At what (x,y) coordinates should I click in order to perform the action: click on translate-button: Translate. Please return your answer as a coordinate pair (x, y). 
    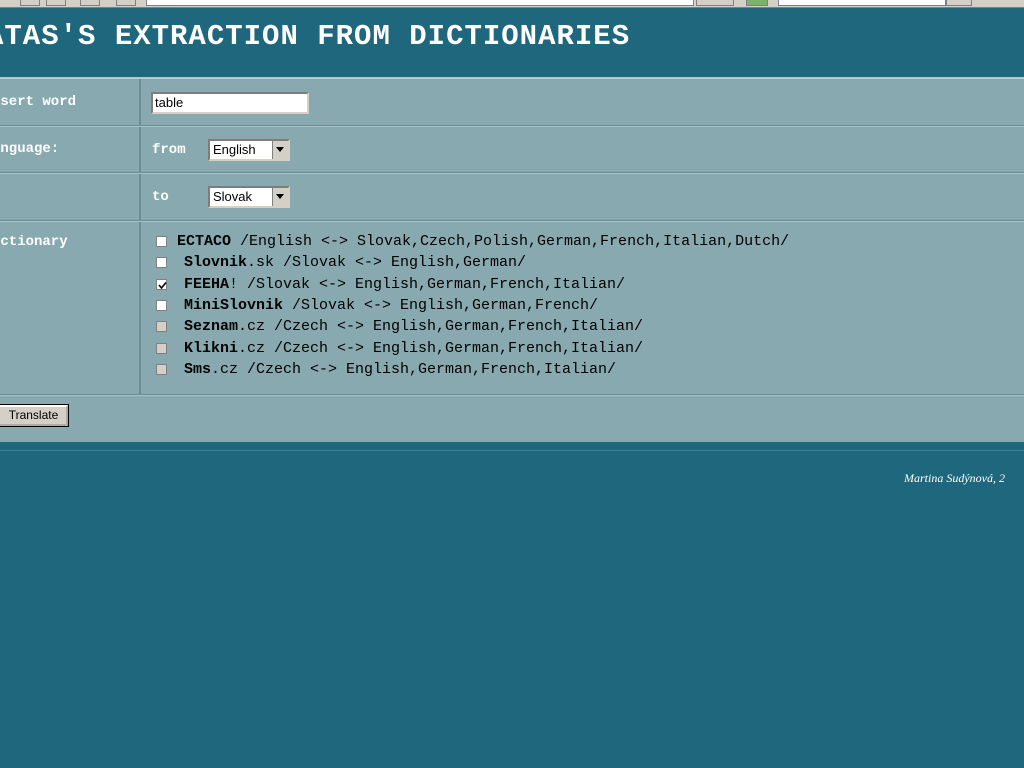
    Looking at the image, I should click on (34, 415).